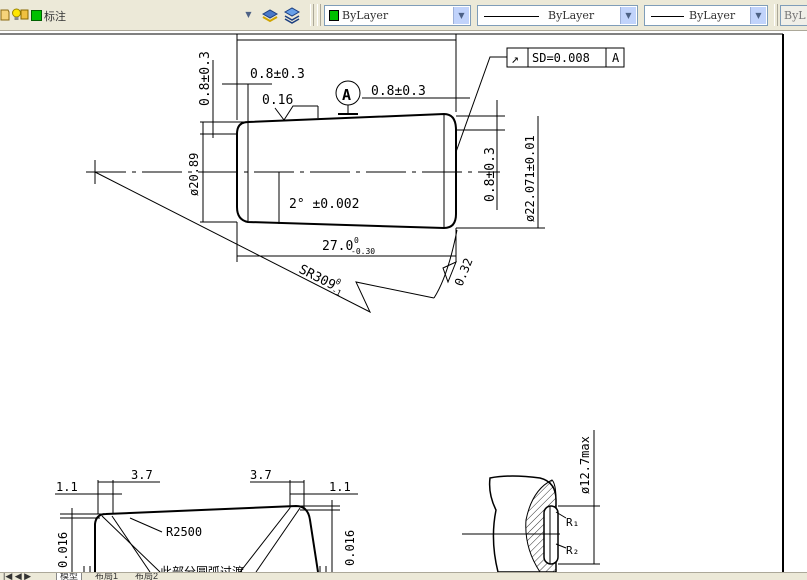  Describe the element at coordinates (365, 15) in the screenshot. I see `color-value: ByLayer` at that location.